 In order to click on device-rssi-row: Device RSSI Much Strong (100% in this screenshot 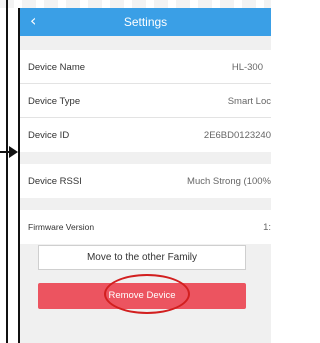, I will do `click(145, 181)`.